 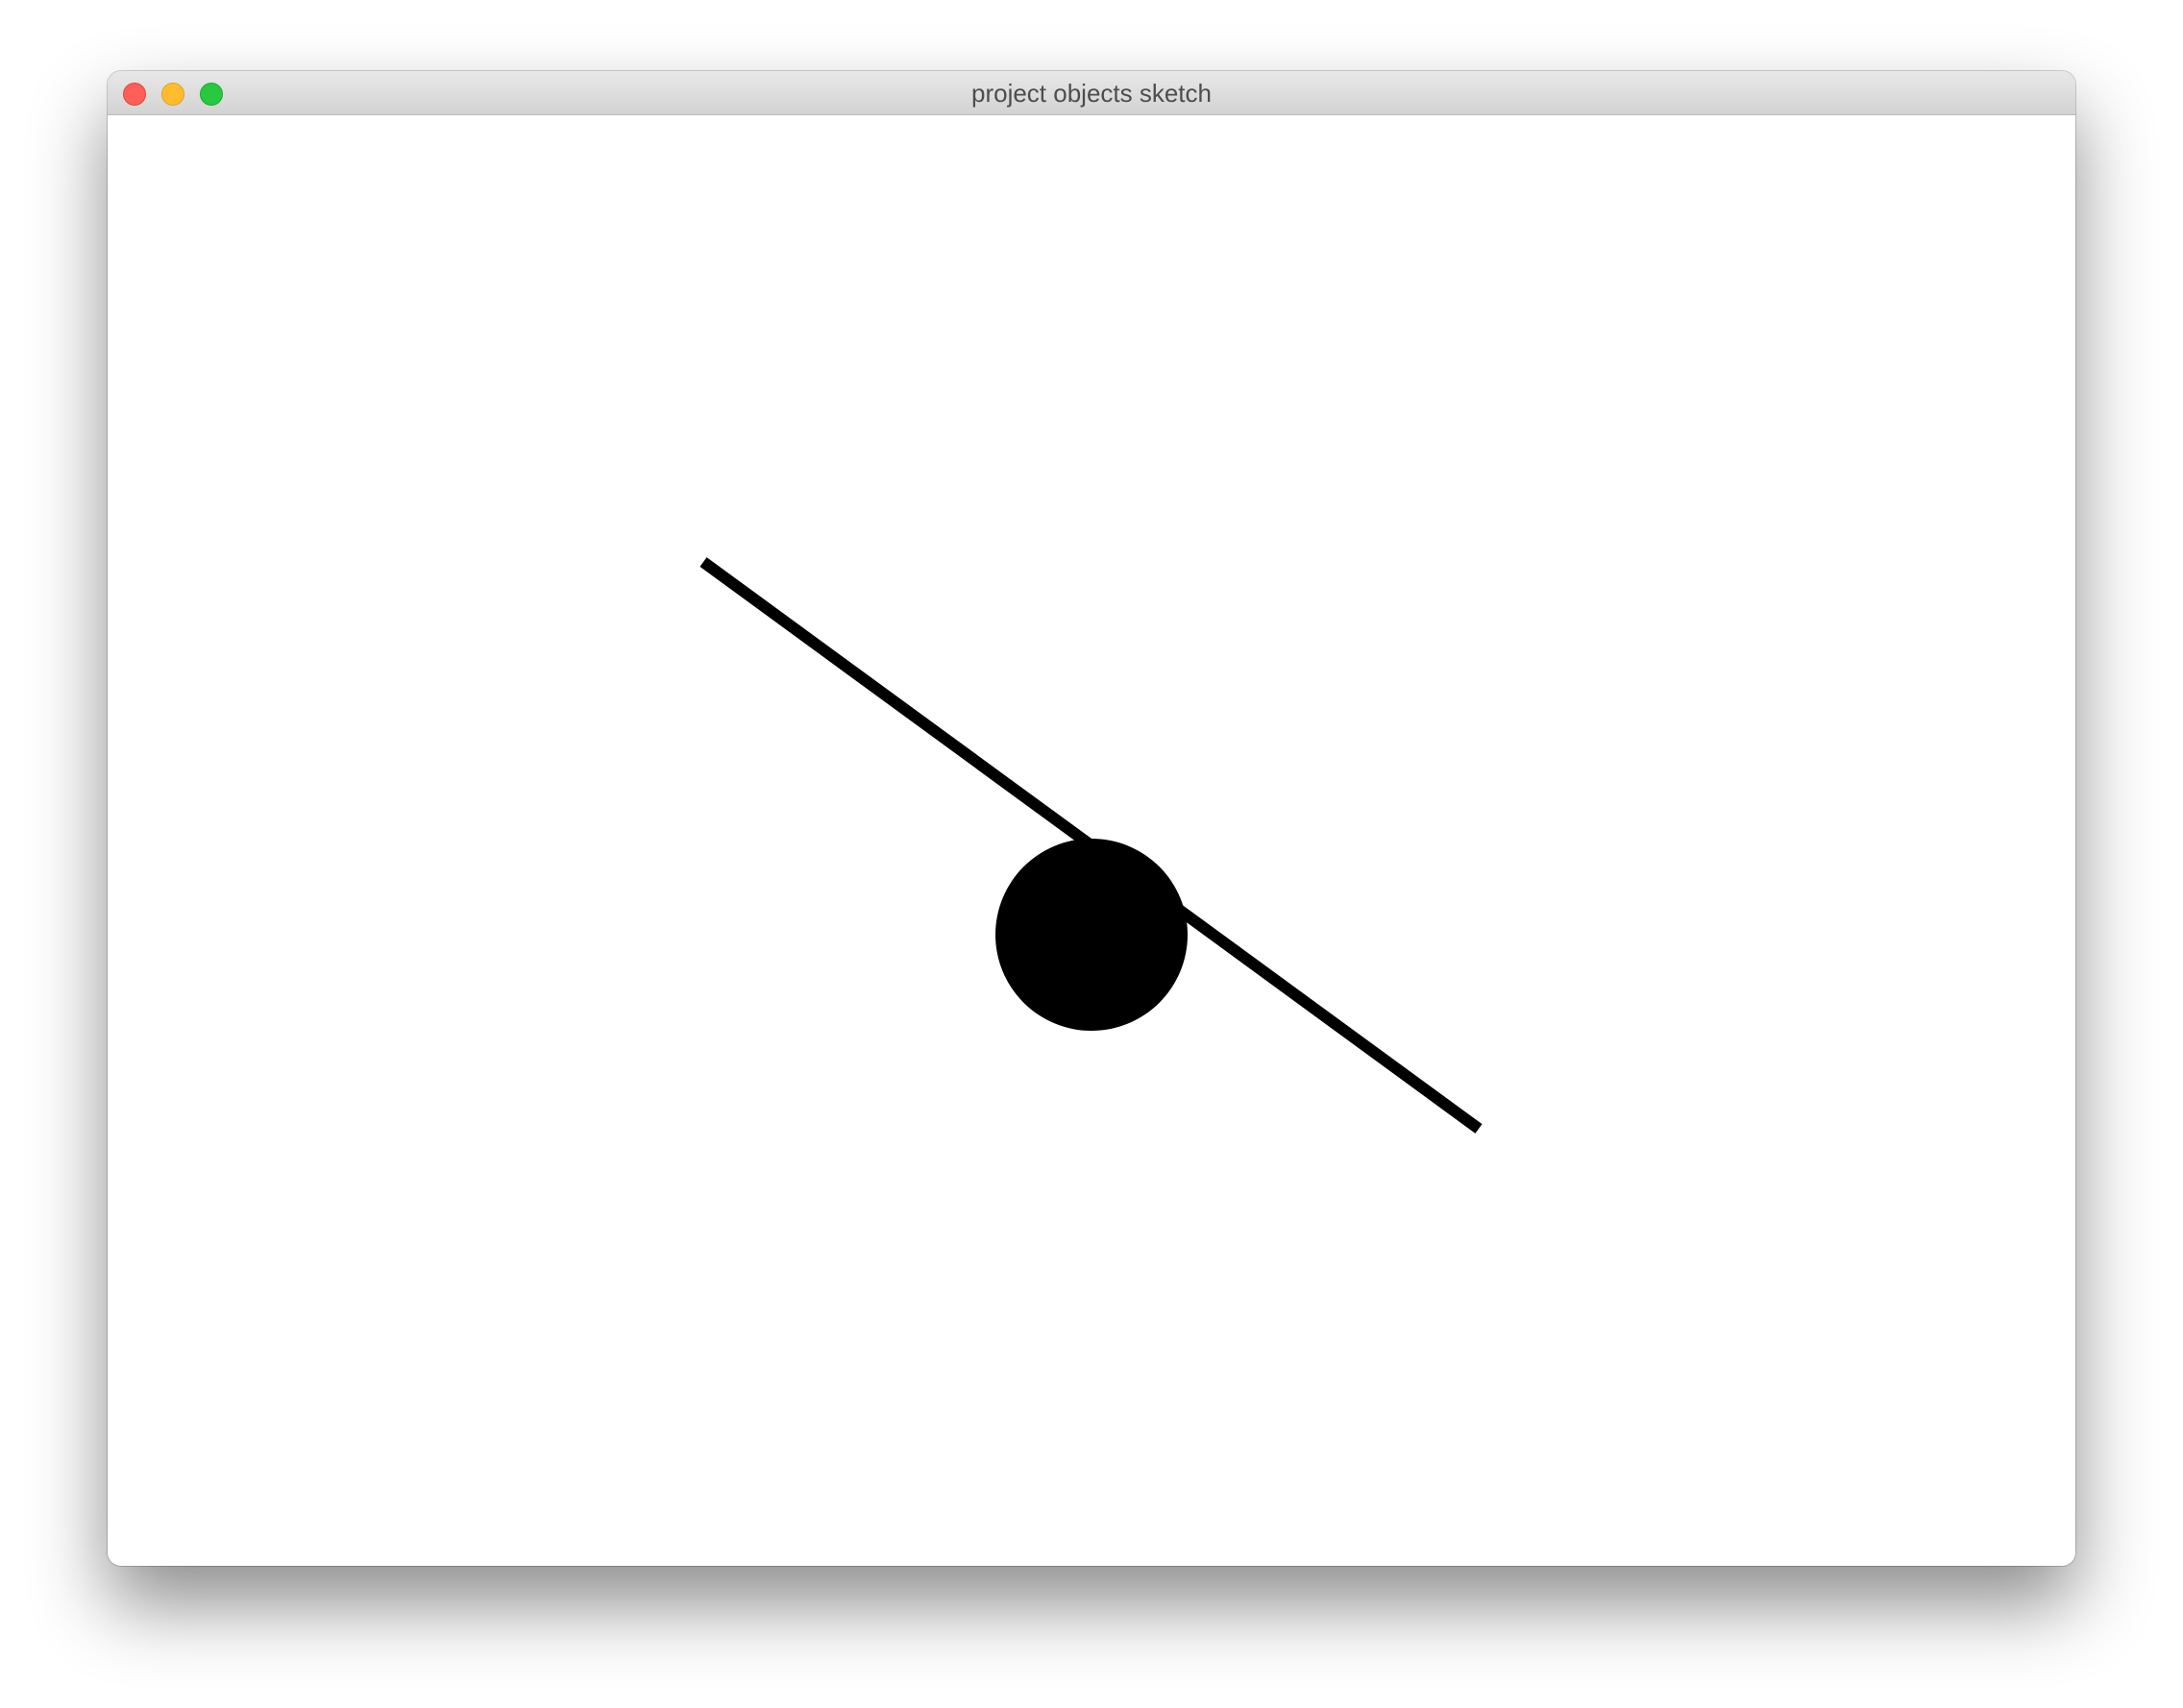 I want to click on title-bar: project objects sketch, so click(x=1091, y=93).